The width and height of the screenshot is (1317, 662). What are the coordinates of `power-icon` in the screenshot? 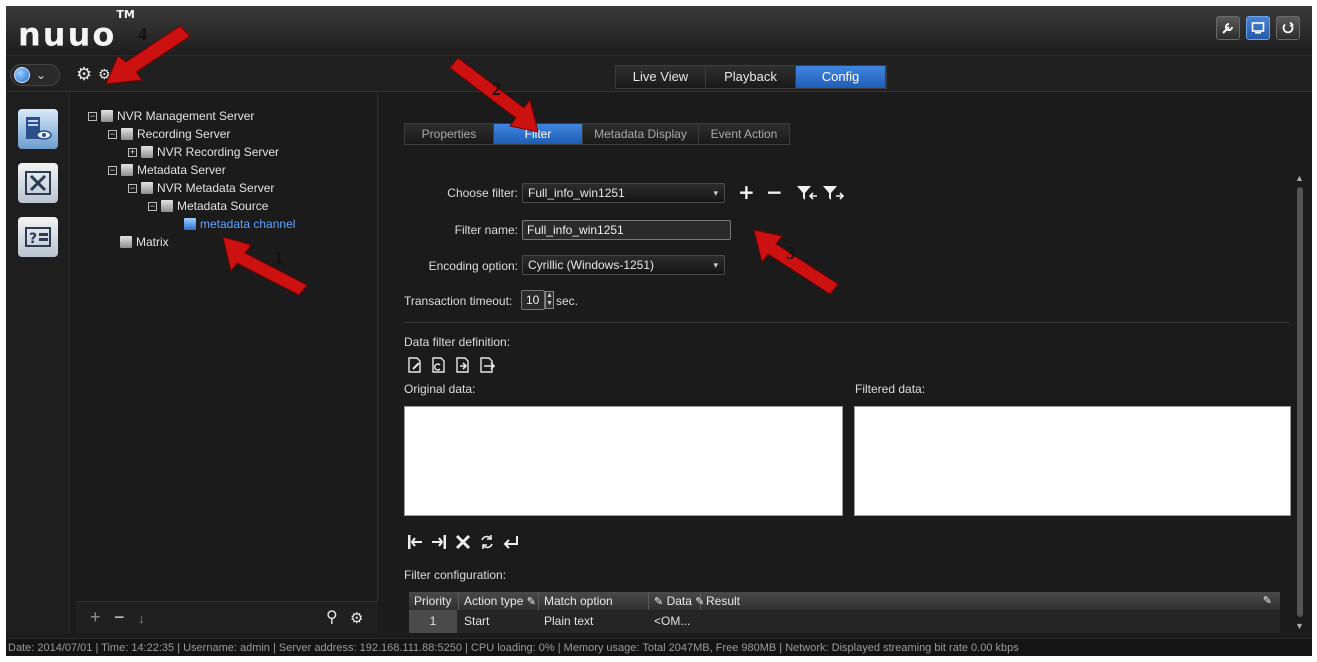 It's located at (1288, 28).